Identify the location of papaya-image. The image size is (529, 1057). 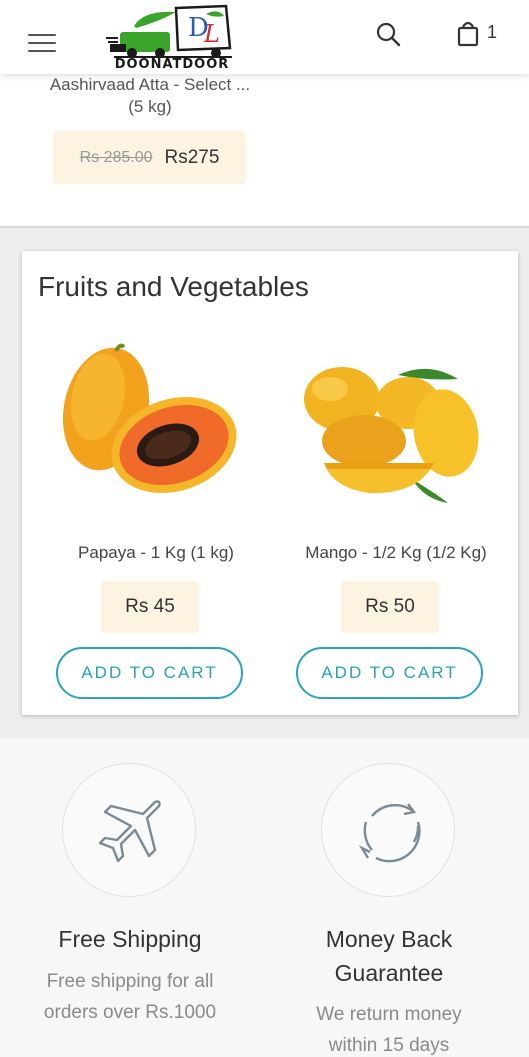
(148, 417).